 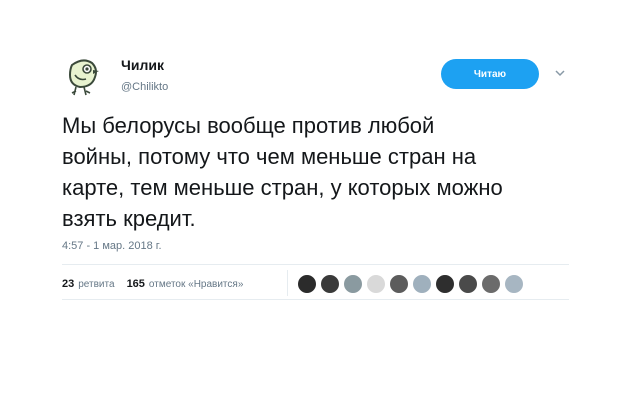 What do you see at coordinates (315, 299) in the screenshot?
I see `divider-bottom` at bounding box center [315, 299].